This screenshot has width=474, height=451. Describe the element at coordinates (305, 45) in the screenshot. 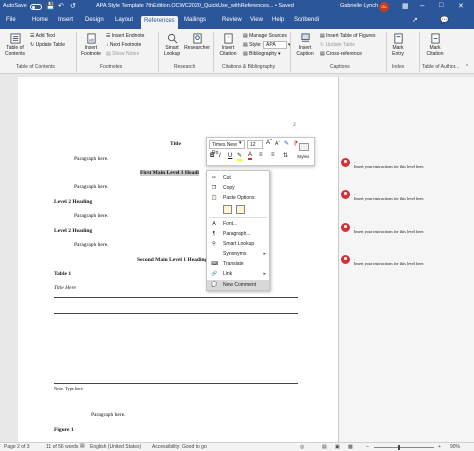

I see `insert-caption-button: Insert Caption` at that location.